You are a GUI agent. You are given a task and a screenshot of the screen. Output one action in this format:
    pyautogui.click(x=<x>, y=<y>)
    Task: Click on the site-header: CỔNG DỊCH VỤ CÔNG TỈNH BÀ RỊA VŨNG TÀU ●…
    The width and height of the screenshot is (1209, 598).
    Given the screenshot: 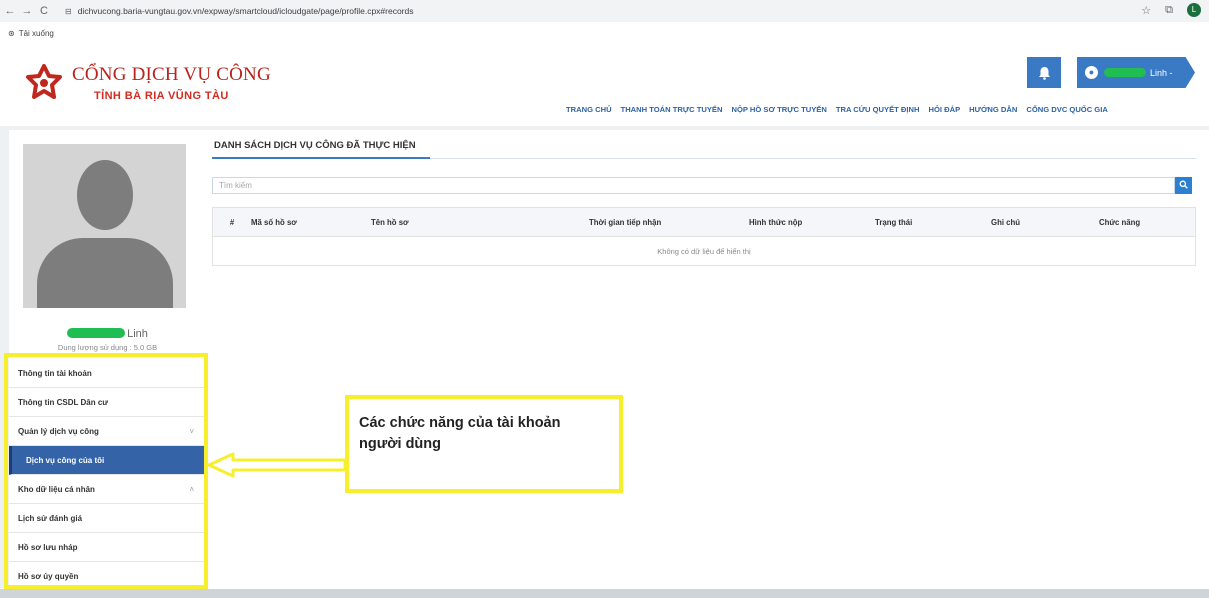 What is the action you would take?
    pyautogui.click(x=604, y=85)
    